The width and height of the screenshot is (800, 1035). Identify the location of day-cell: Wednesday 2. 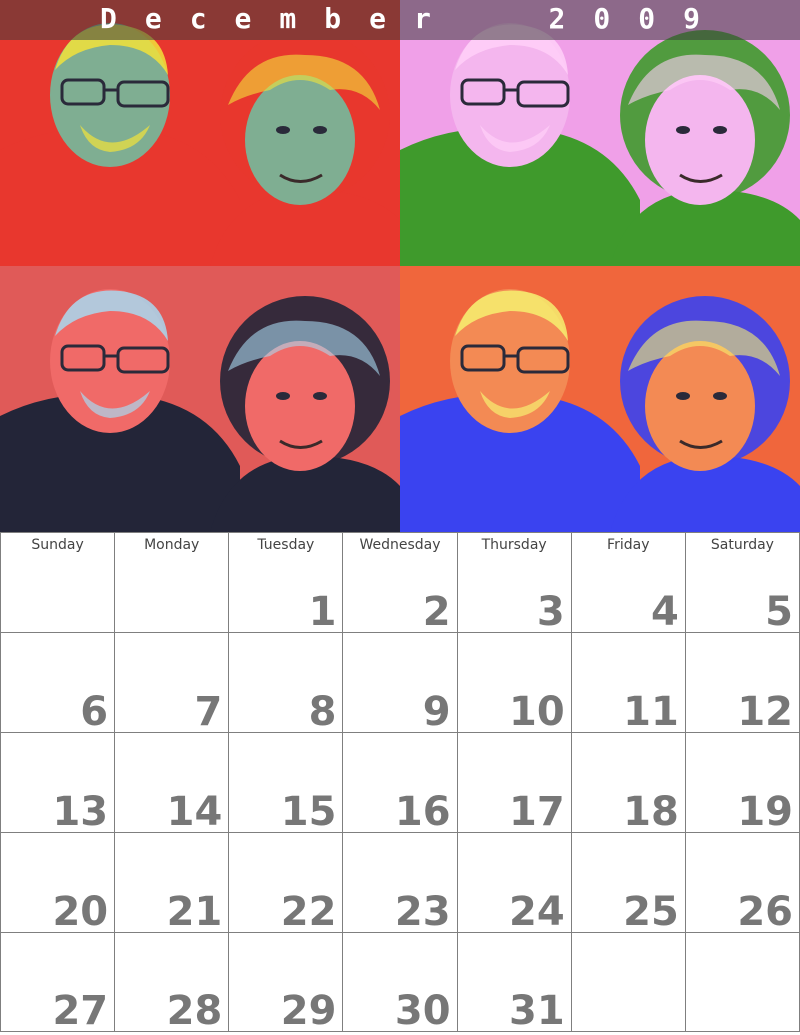
(400, 583).